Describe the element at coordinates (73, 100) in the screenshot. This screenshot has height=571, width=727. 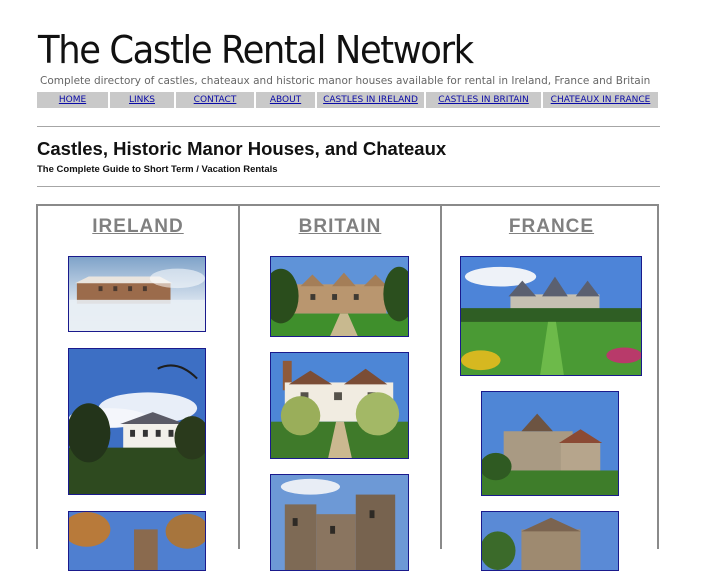
I see `nav-home-link: HOME` at that location.